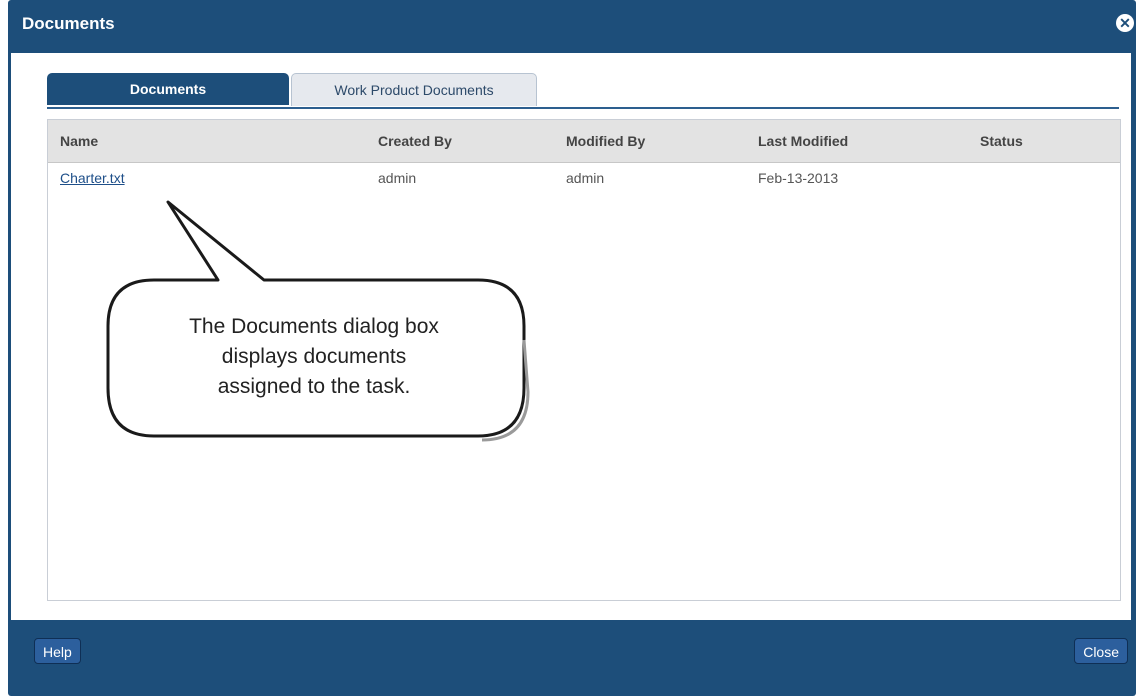  I want to click on column-header-name: Name, so click(79, 141).